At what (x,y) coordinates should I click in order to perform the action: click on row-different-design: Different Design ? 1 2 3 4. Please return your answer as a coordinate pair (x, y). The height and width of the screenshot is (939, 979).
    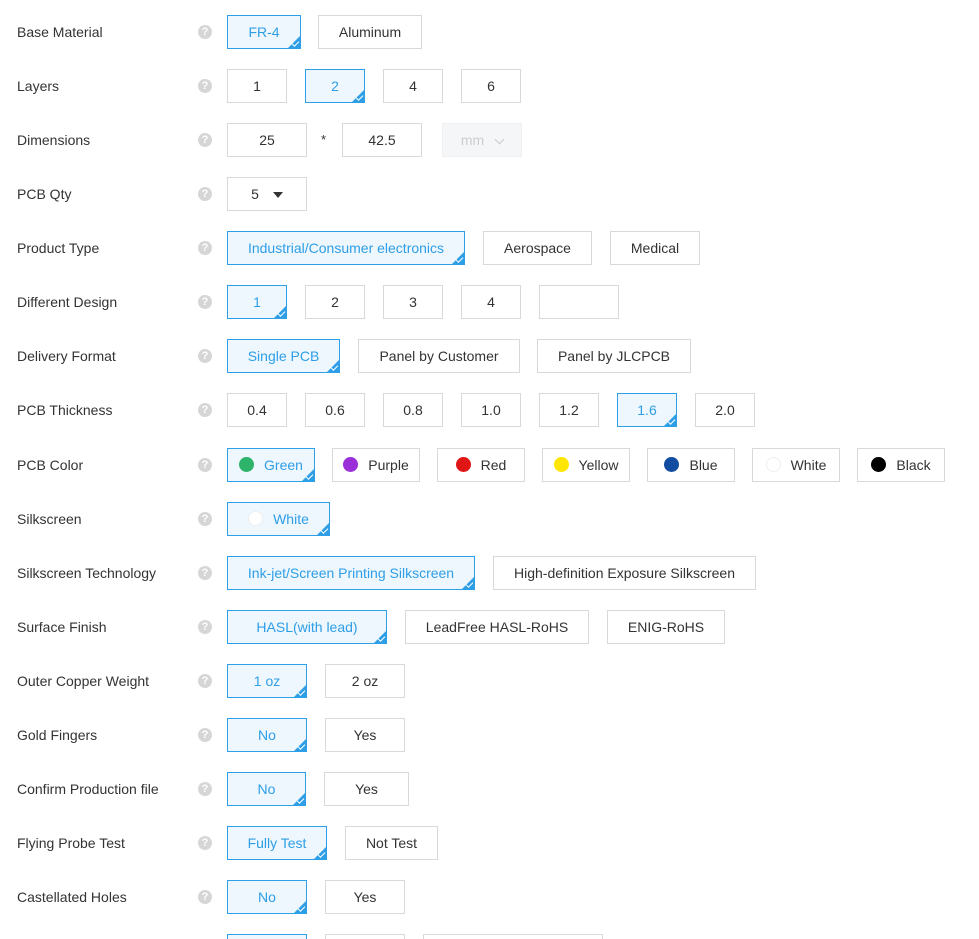
    Looking at the image, I should click on (489, 302).